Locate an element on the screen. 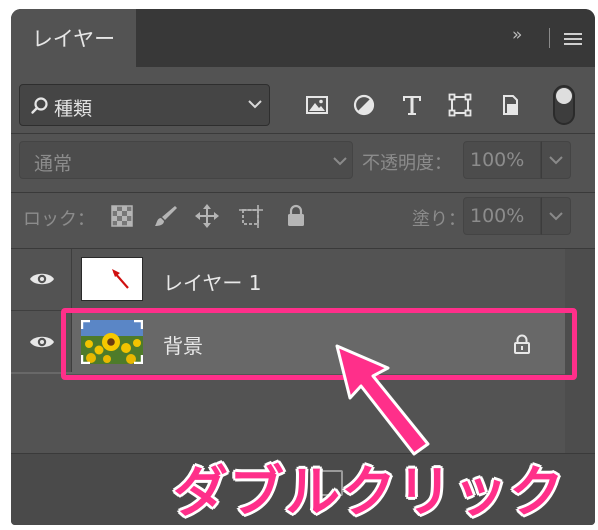  smart-object-filter-icon is located at coordinates (510, 105).